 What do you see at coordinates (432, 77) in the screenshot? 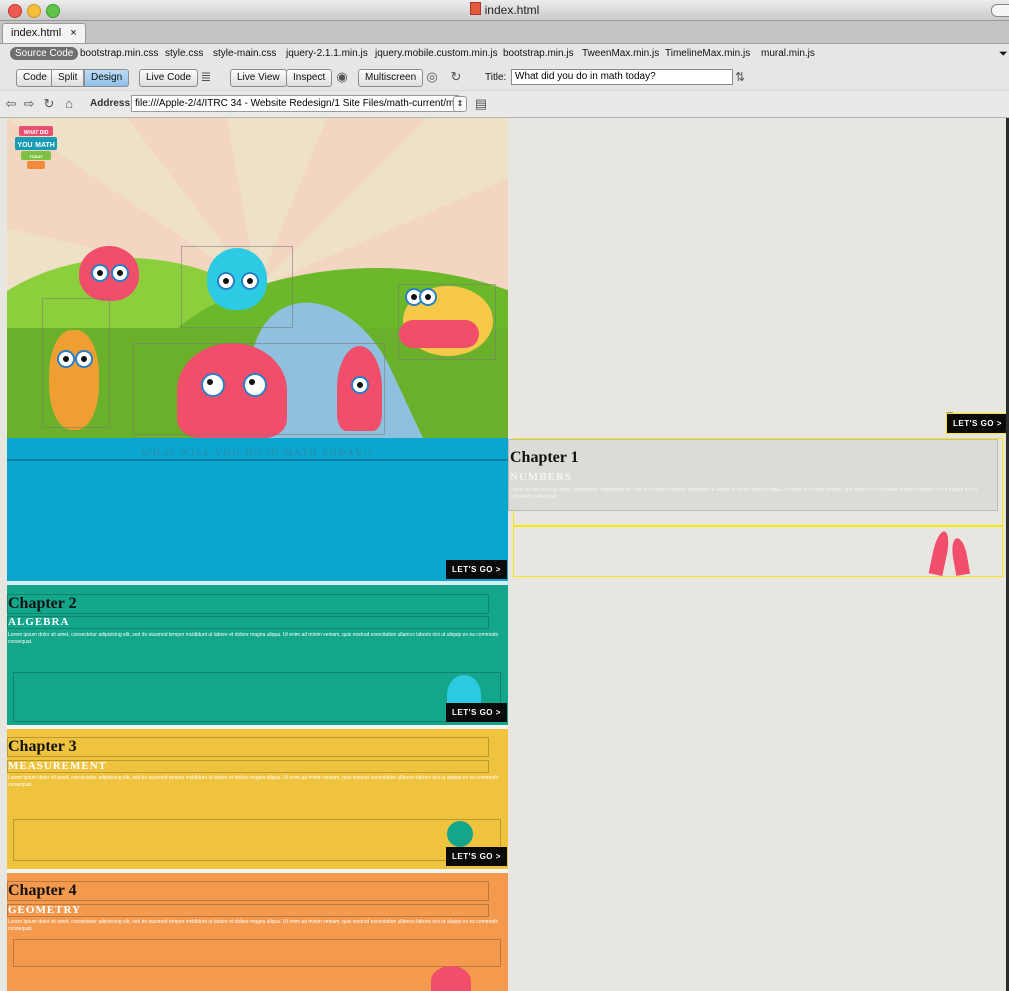
I see `visual-aids-eye-icon: ◎` at bounding box center [432, 77].